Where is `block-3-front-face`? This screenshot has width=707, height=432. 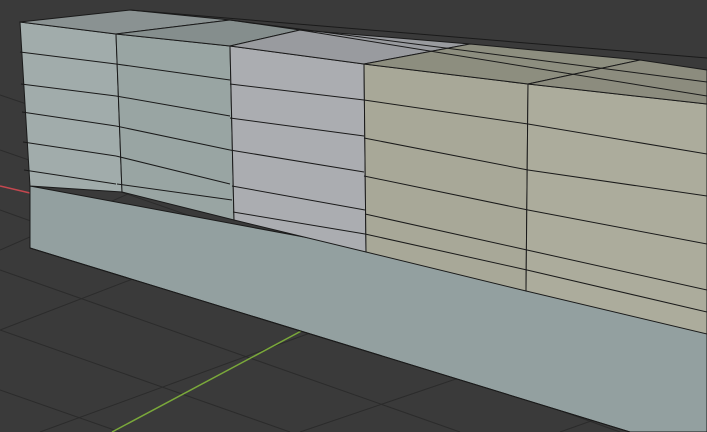
block-3-front-face is located at coordinates (298, 149).